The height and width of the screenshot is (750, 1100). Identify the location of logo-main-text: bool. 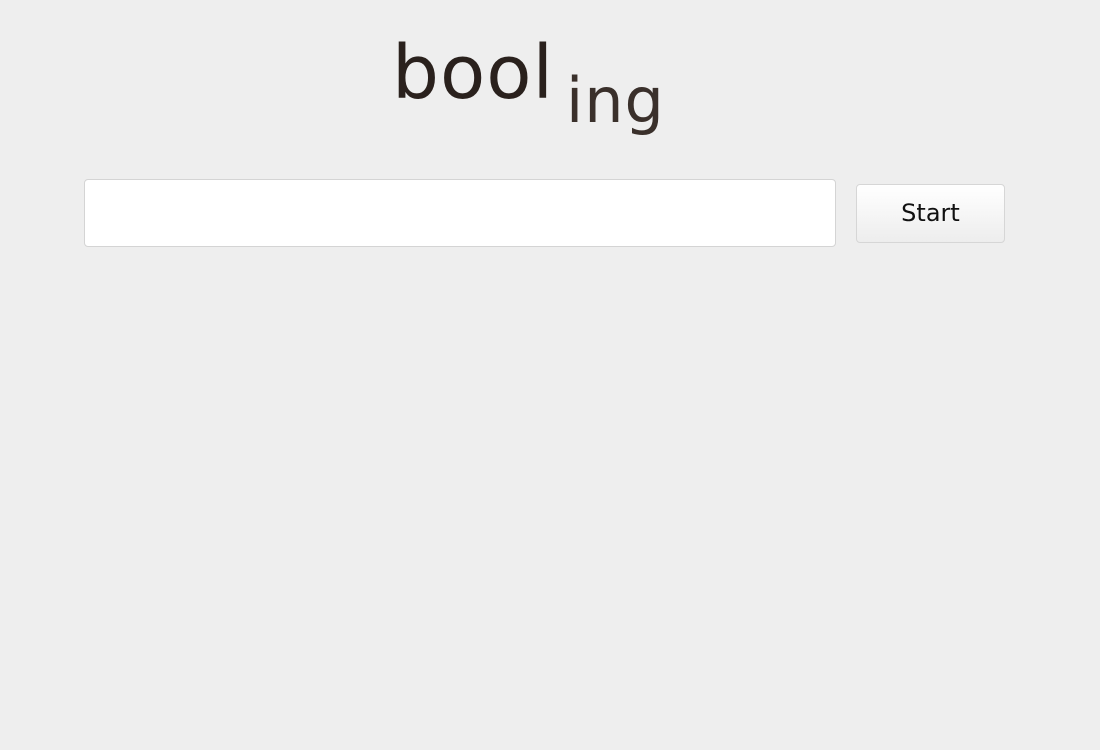
(473, 73).